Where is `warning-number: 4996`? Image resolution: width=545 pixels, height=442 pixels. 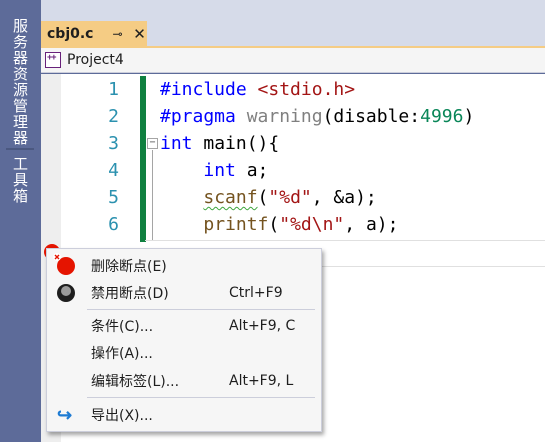
warning-number: 4996 is located at coordinates (442, 116).